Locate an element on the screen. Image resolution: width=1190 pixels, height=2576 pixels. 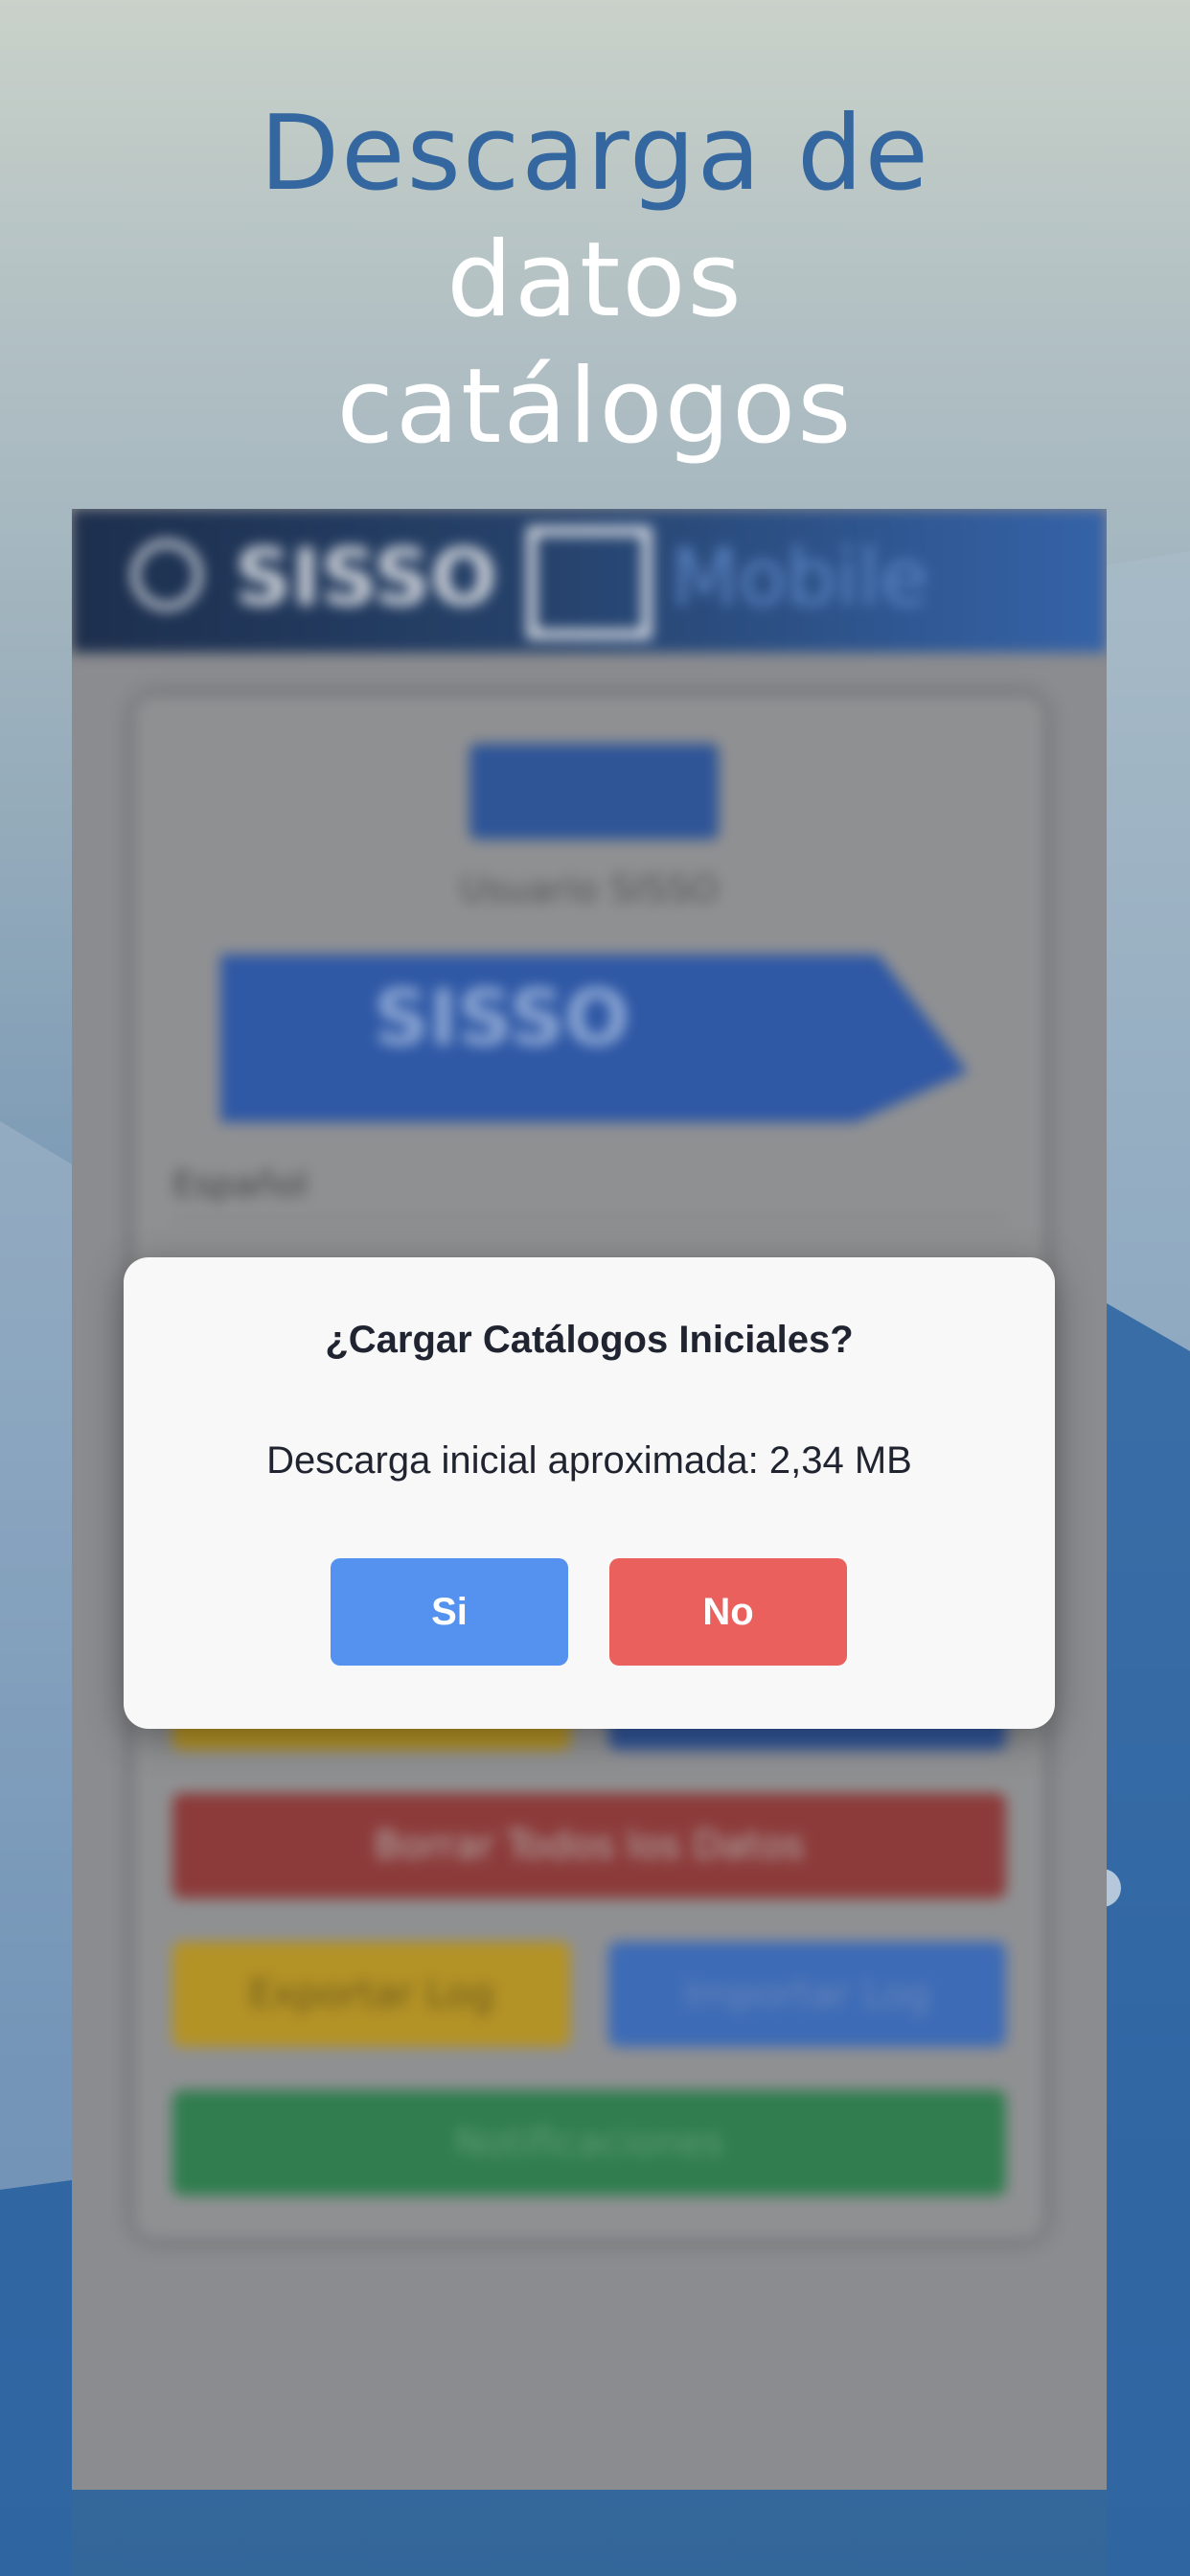
sisso-banner: SISSO is located at coordinates (594, 1038).